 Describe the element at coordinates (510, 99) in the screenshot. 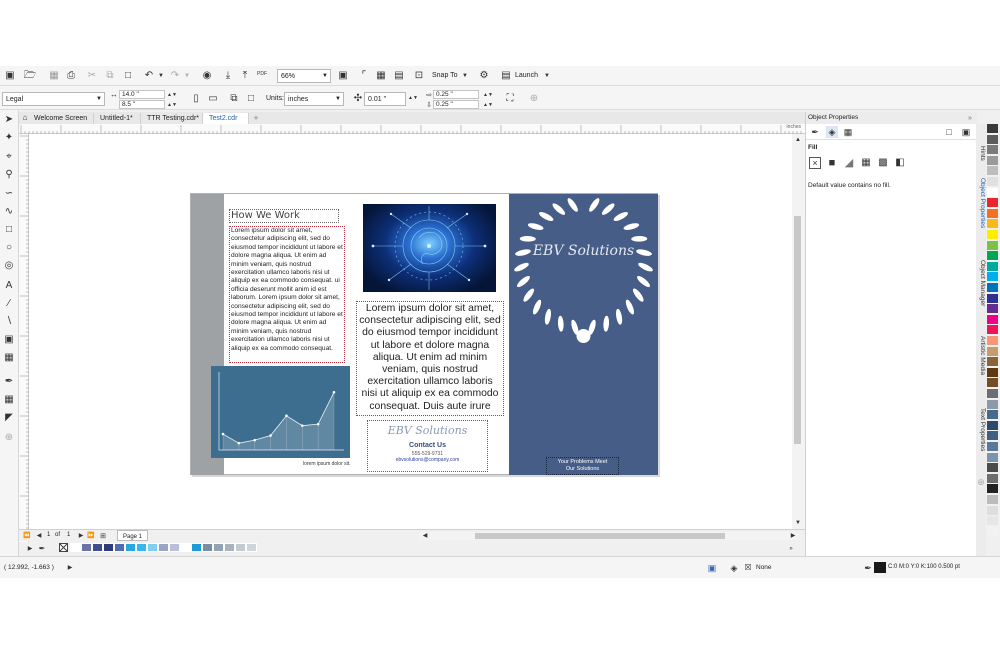

I see `treat-as-filled-icon: ⛶` at that location.